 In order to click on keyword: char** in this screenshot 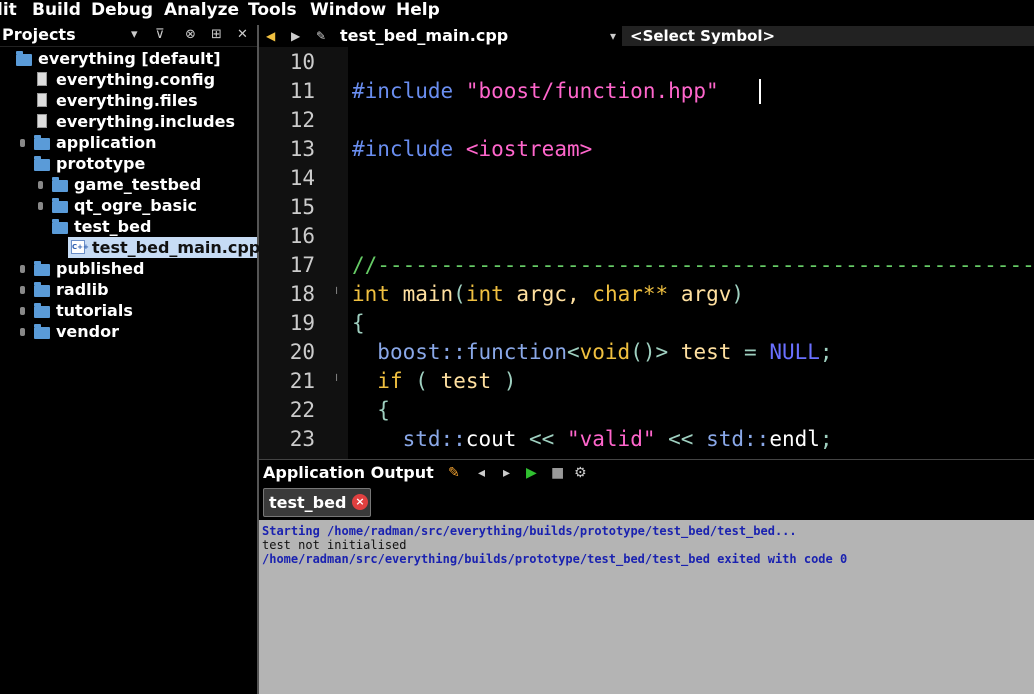, I will do `click(630, 294)`.